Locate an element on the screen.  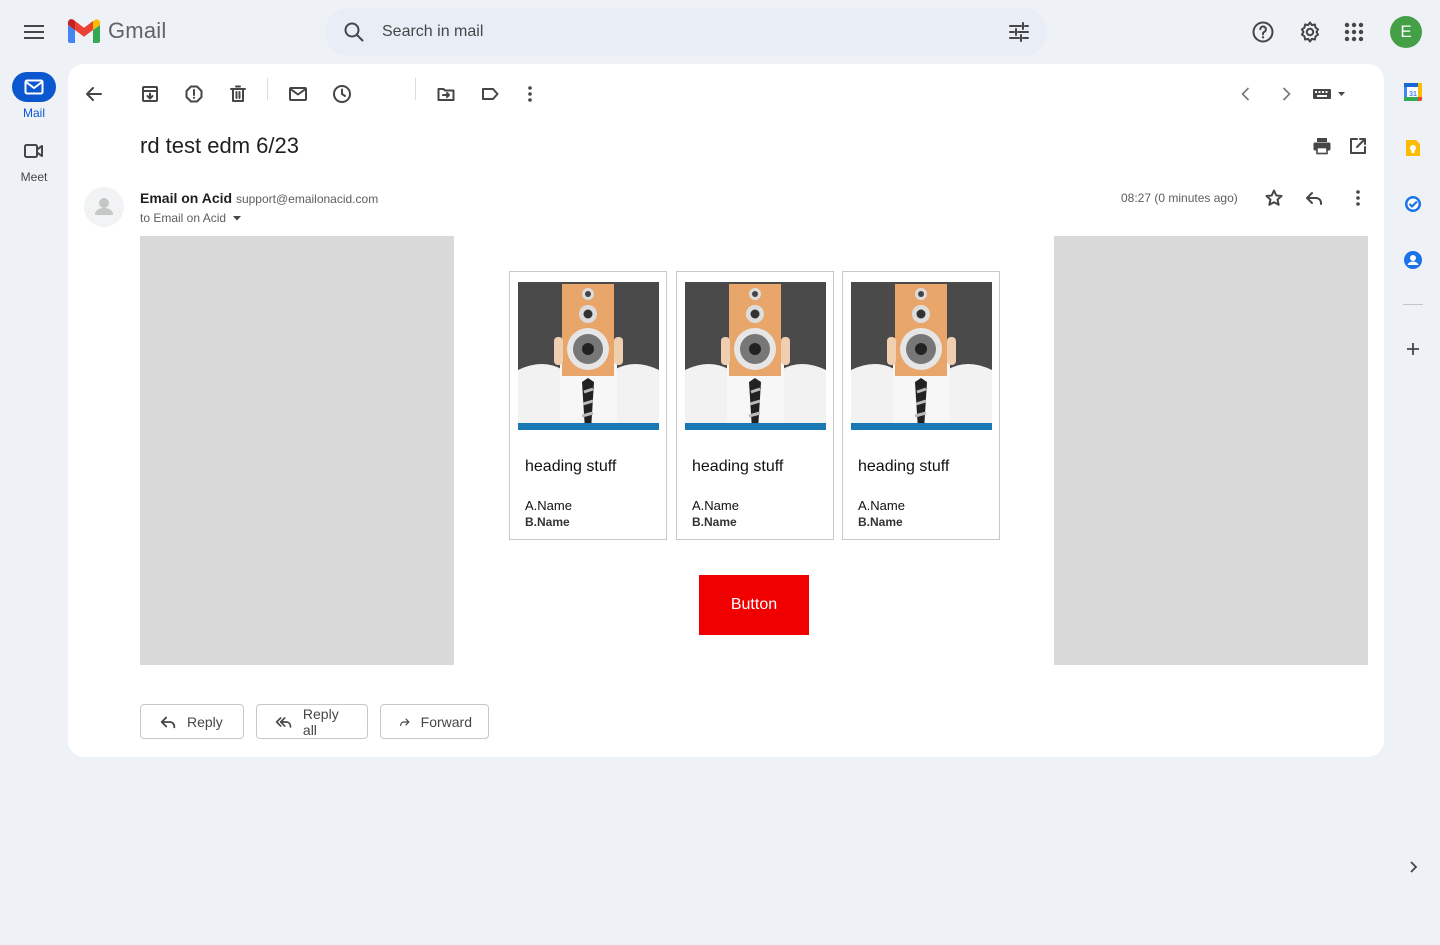
reply-all-icon is located at coordinates (283, 722).